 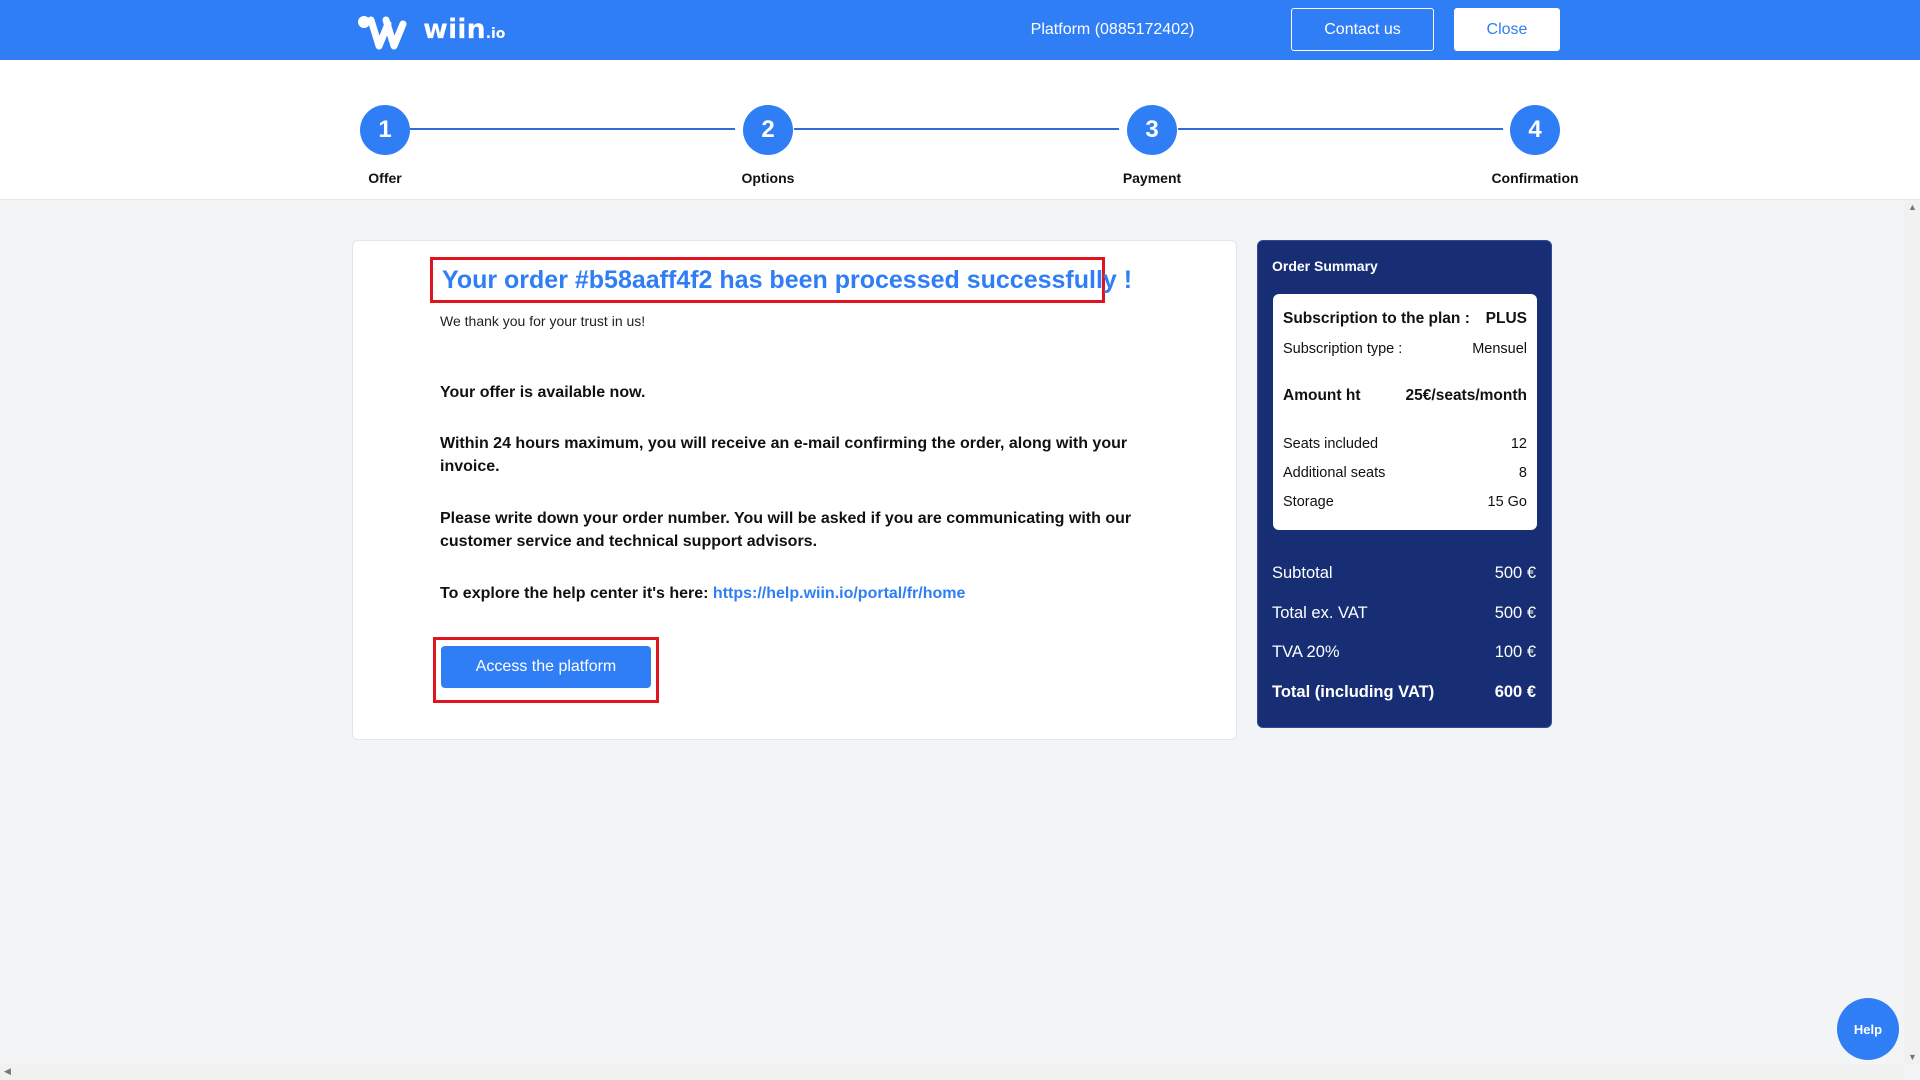 I want to click on step-1-circle: 1, so click(x=385, y=130).